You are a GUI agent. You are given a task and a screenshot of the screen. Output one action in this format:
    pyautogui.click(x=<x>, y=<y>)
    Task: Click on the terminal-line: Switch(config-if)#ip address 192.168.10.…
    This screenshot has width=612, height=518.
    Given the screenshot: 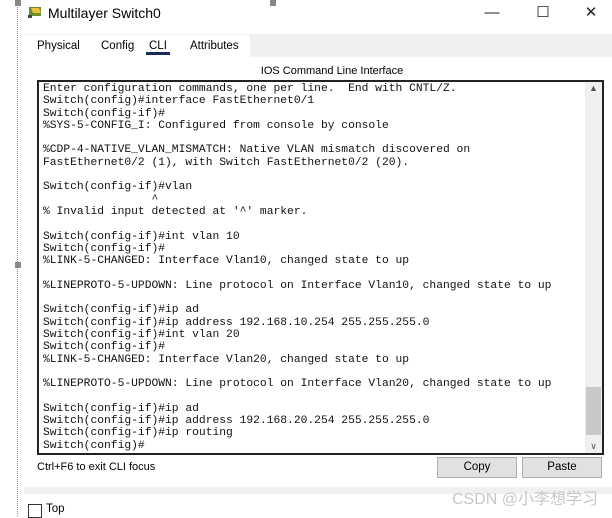 What is the action you would take?
    pyautogui.click(x=236, y=322)
    